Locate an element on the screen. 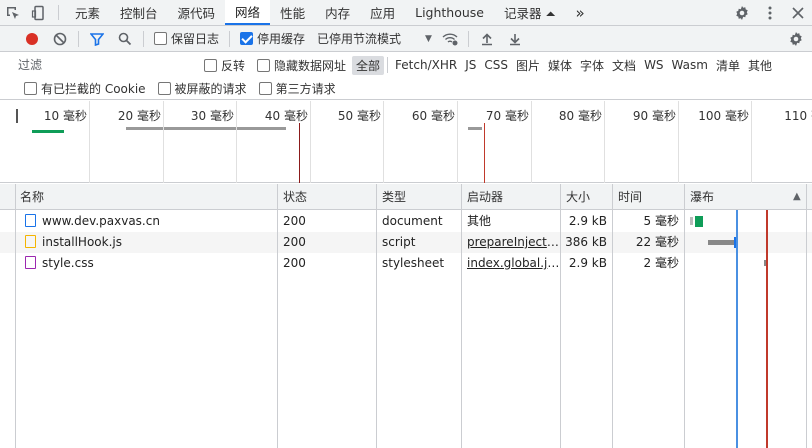 This screenshot has width=812, height=448. waterfall-bar is located at coordinates (691, 221).